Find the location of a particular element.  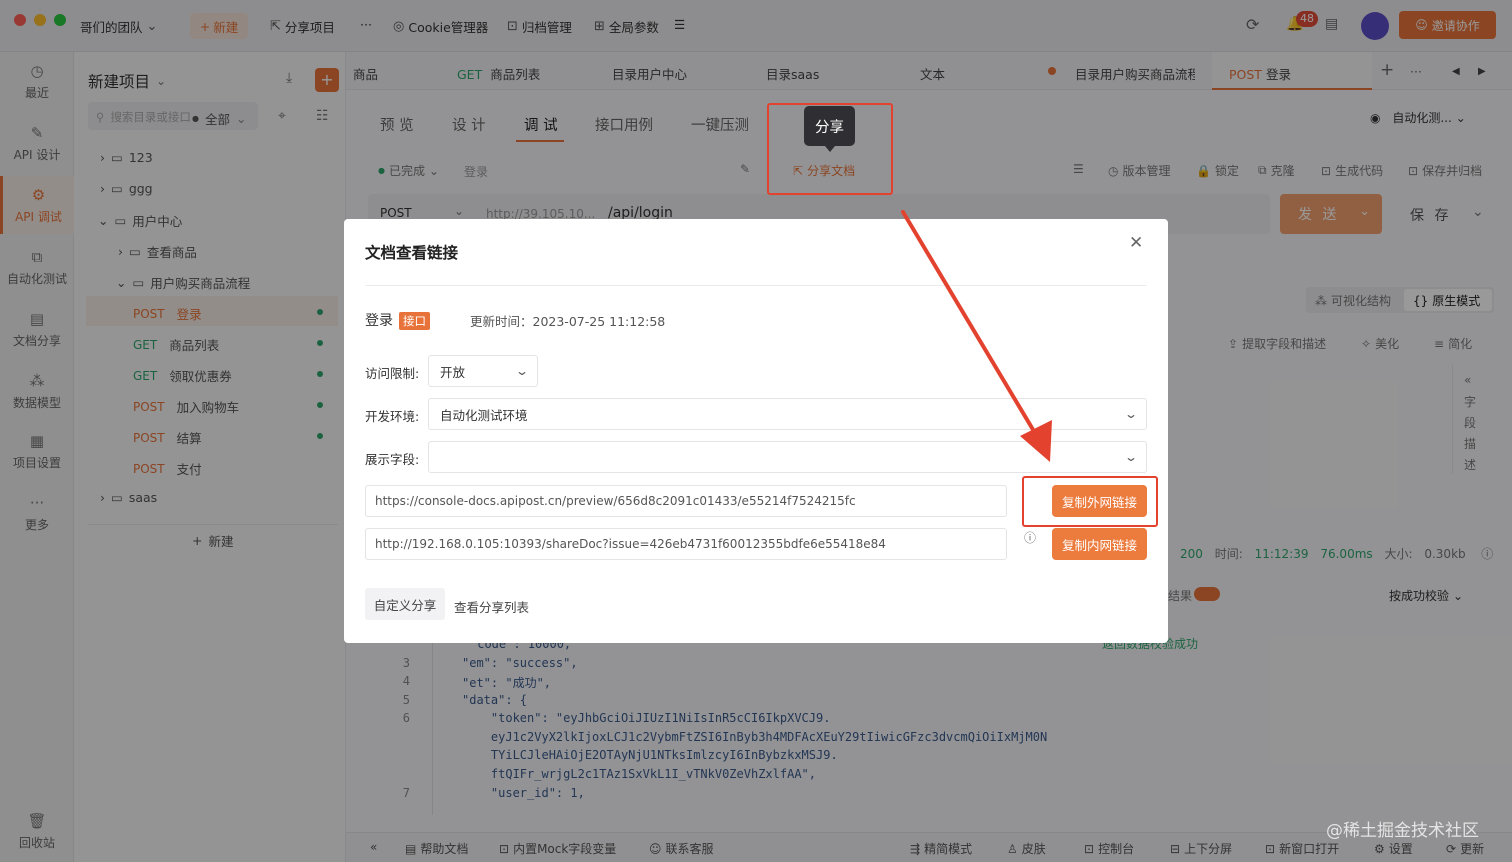

arrow-shaft is located at coordinates (970, 325).